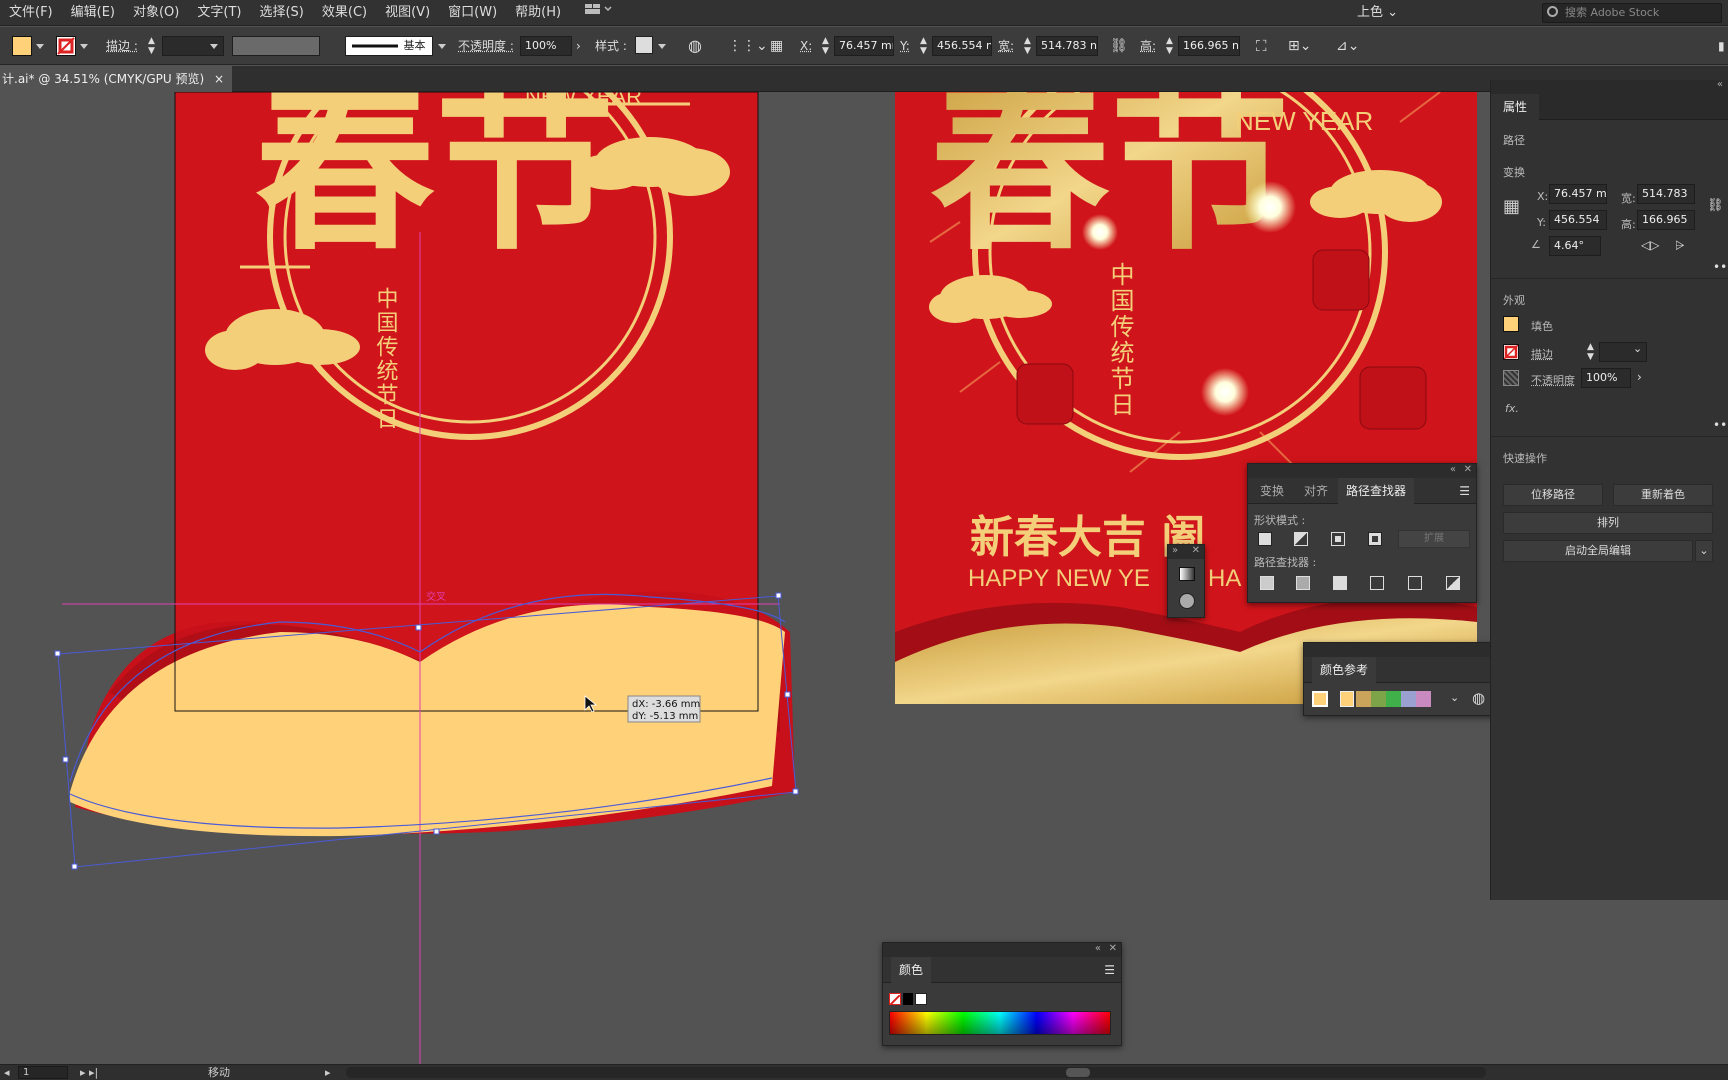 The height and width of the screenshot is (1080, 1728). What do you see at coordinates (1704, 551) in the screenshot?
I see `global-edit-options-button: ⌄` at bounding box center [1704, 551].